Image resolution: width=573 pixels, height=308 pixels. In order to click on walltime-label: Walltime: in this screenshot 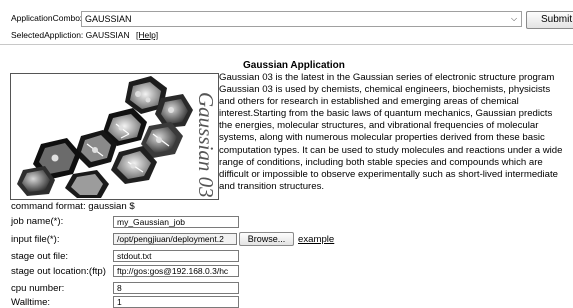, I will do `click(31, 302)`.